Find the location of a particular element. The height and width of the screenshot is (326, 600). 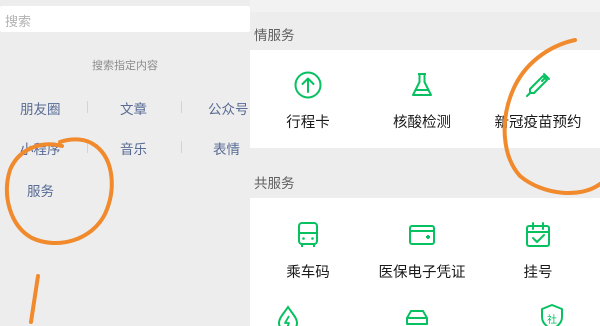

section-title-health: 情服务 is located at coordinates (274, 35).